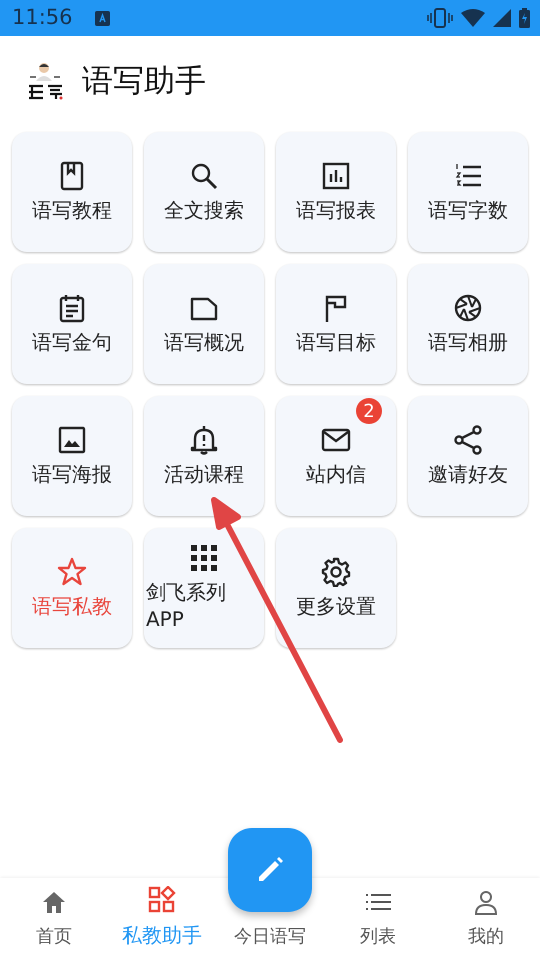  I want to click on menu-tile: 活动课程, so click(204, 456).